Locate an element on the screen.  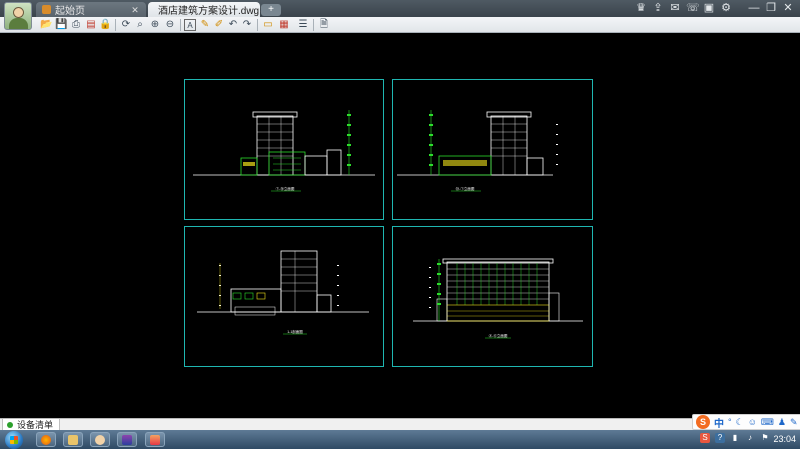
viewport-elevation-north: ⑩-①立面图 is located at coordinates (492, 149).